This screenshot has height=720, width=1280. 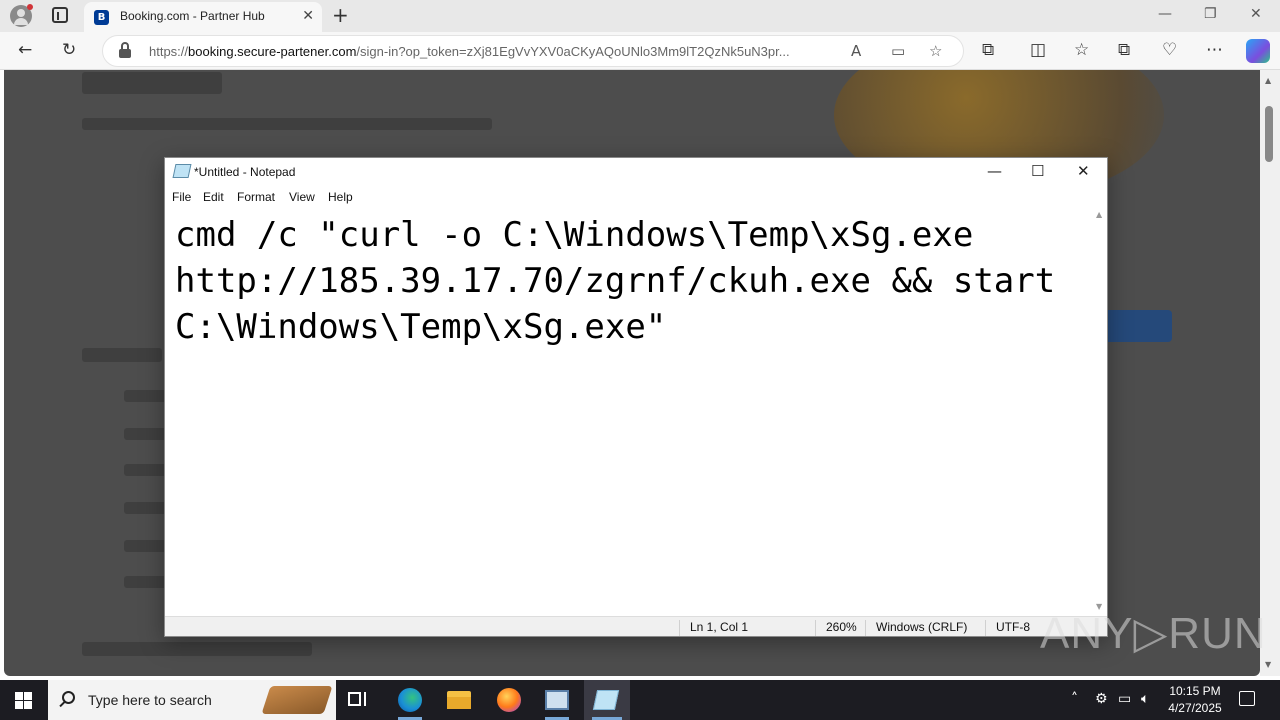 I want to click on notepad-title: *Untitled - Notepad, so click(x=245, y=172).